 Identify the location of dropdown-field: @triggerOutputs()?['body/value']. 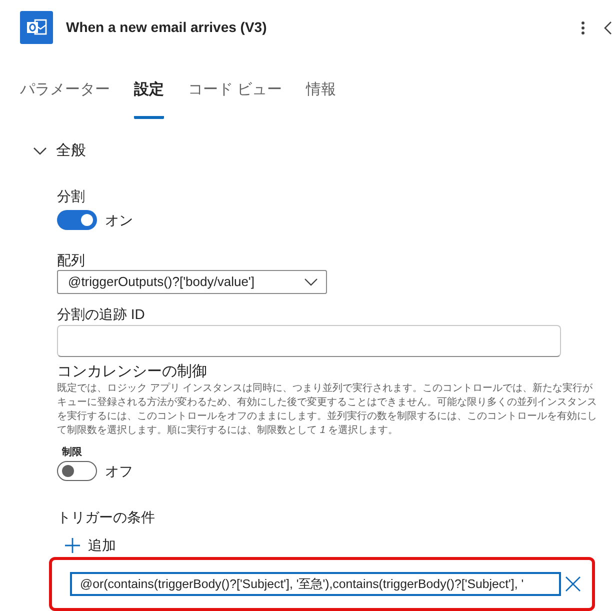
(192, 282).